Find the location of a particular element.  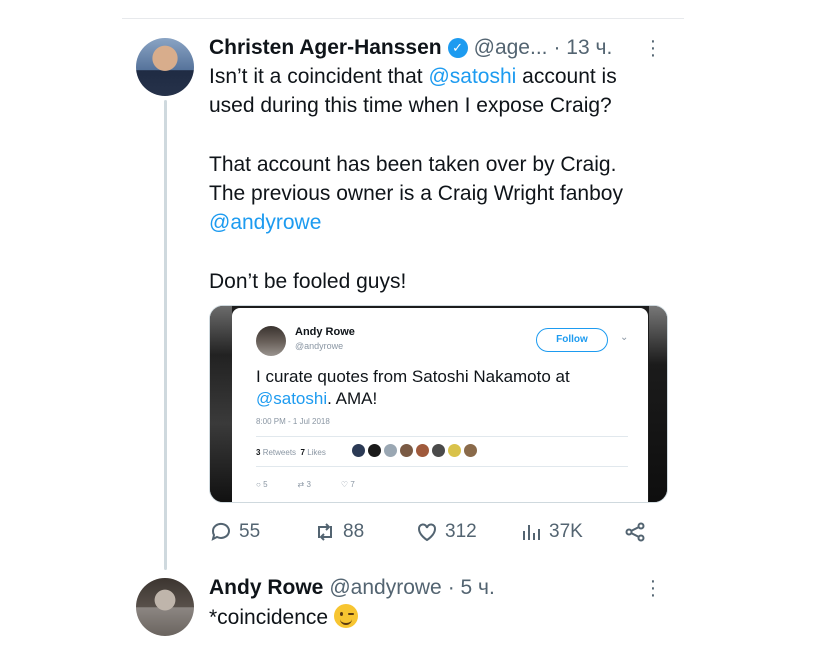

tweet1-text: account is is located at coordinates (566, 76).